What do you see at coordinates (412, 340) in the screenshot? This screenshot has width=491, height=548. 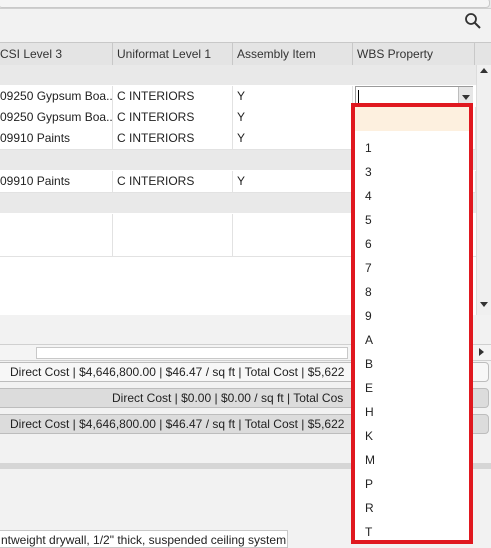 I see `dropdown-option: A` at bounding box center [412, 340].